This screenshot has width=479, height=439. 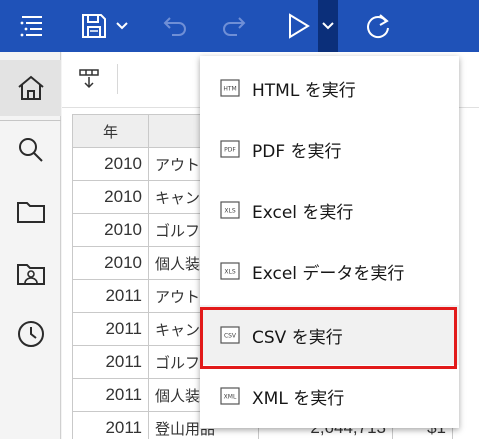 I want to click on menu-item-run-xml: XML XML を実行, so click(x=329, y=396).